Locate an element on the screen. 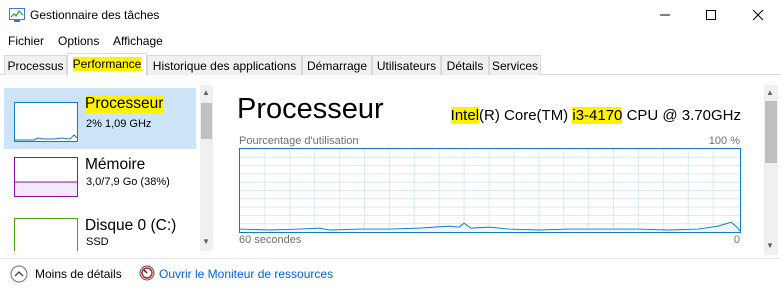  resource-subtitle: SSD is located at coordinates (97, 242).